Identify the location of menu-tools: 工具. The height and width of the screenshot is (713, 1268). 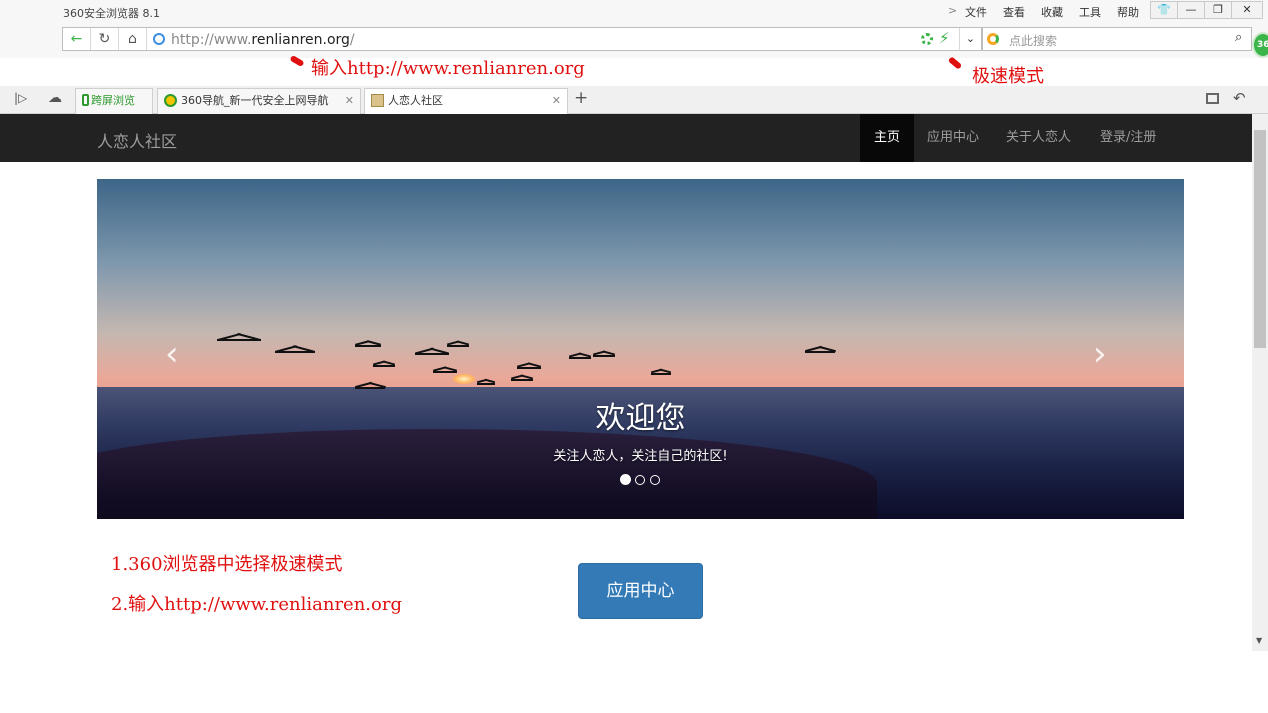
(1090, 12).